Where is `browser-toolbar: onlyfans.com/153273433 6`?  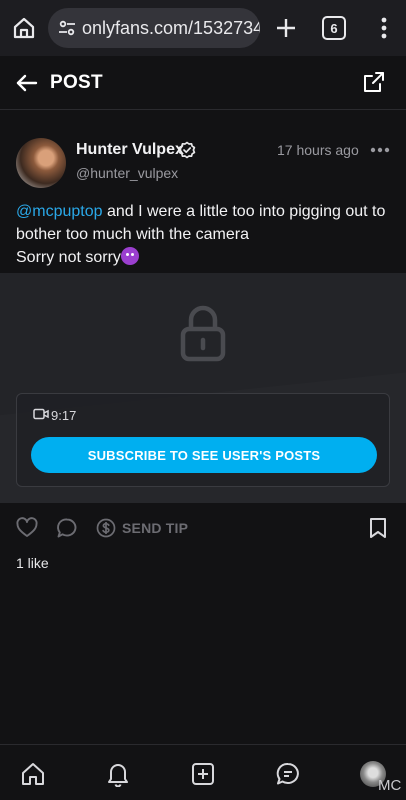
browser-toolbar: onlyfans.com/153273433 6 is located at coordinates (203, 28).